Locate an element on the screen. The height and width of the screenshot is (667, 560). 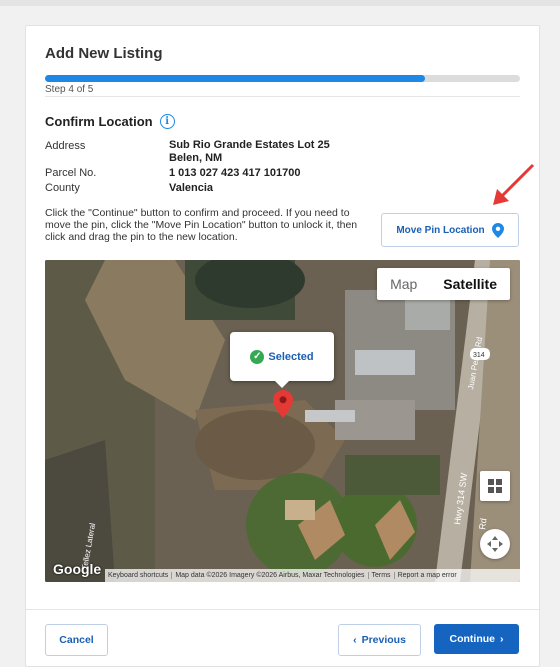
terms-link: Terms is located at coordinates (382, 575).